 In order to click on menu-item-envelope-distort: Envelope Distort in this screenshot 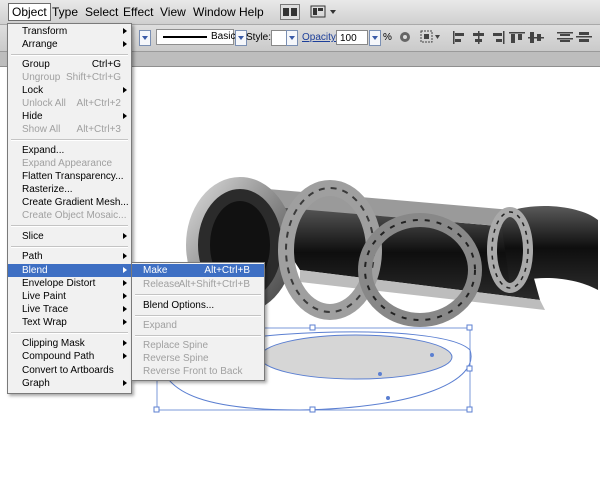, I will do `click(69, 283)`.